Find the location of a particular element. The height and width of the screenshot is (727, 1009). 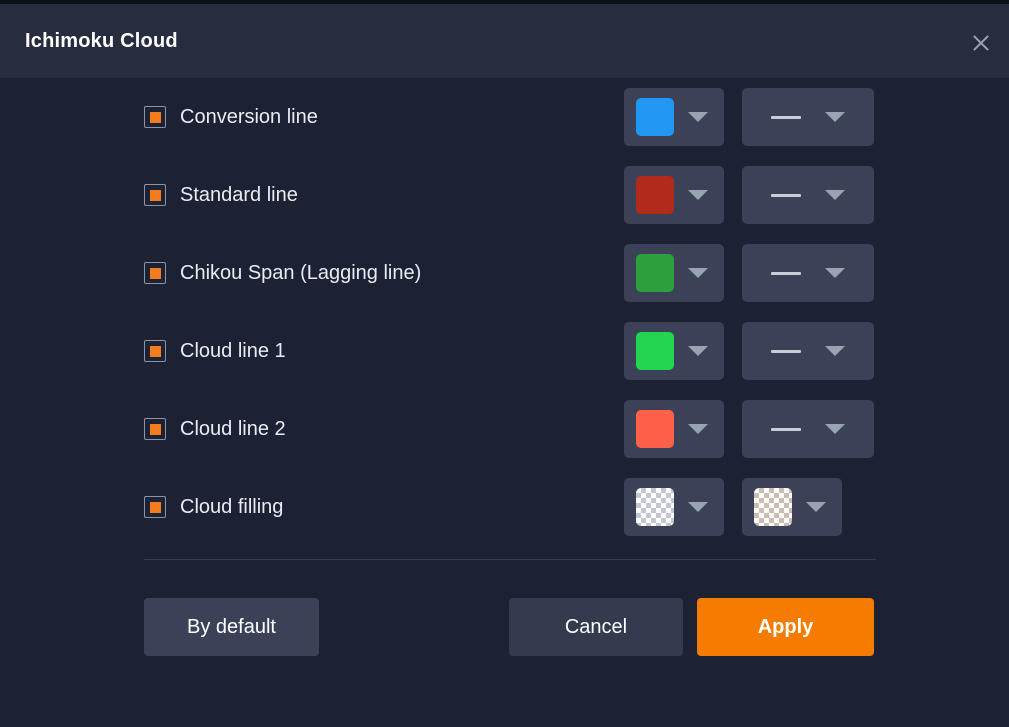

color-picker-standard-line is located at coordinates (674, 195).